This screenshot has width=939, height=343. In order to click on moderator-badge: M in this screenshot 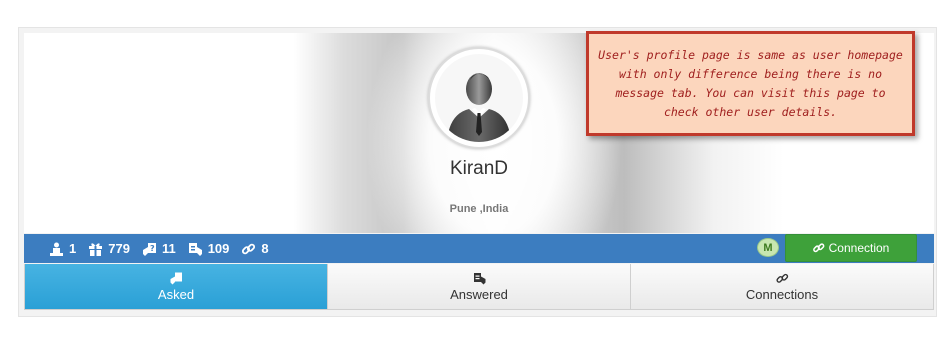, I will do `click(768, 247)`.